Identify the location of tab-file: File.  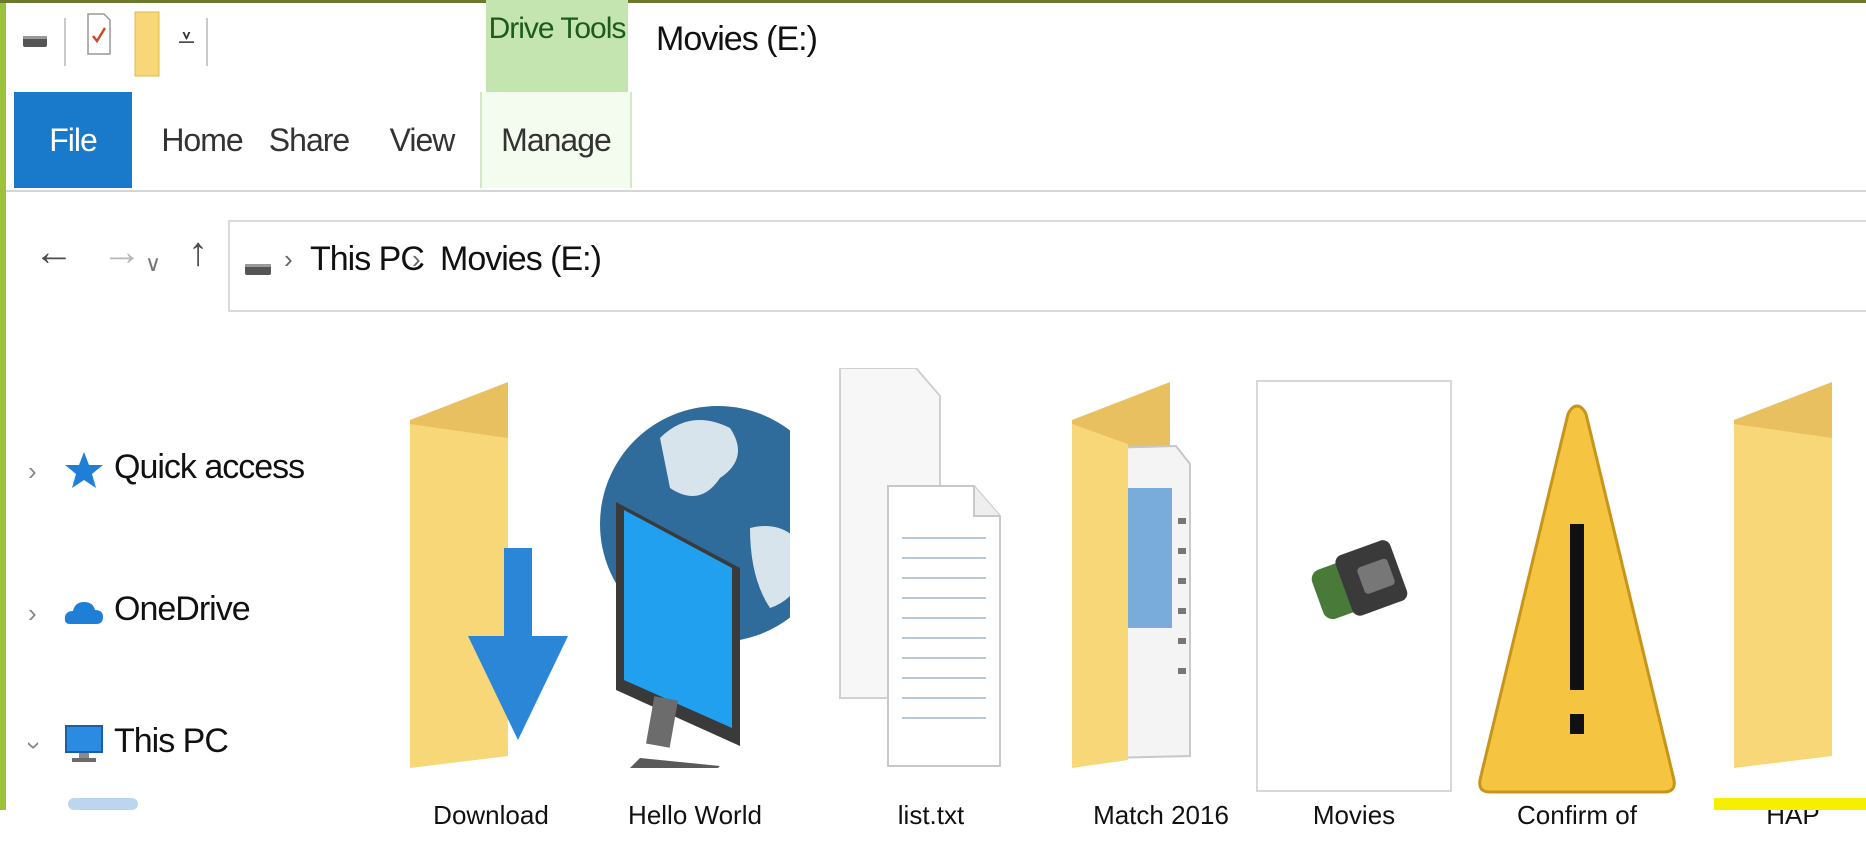
(73, 140).